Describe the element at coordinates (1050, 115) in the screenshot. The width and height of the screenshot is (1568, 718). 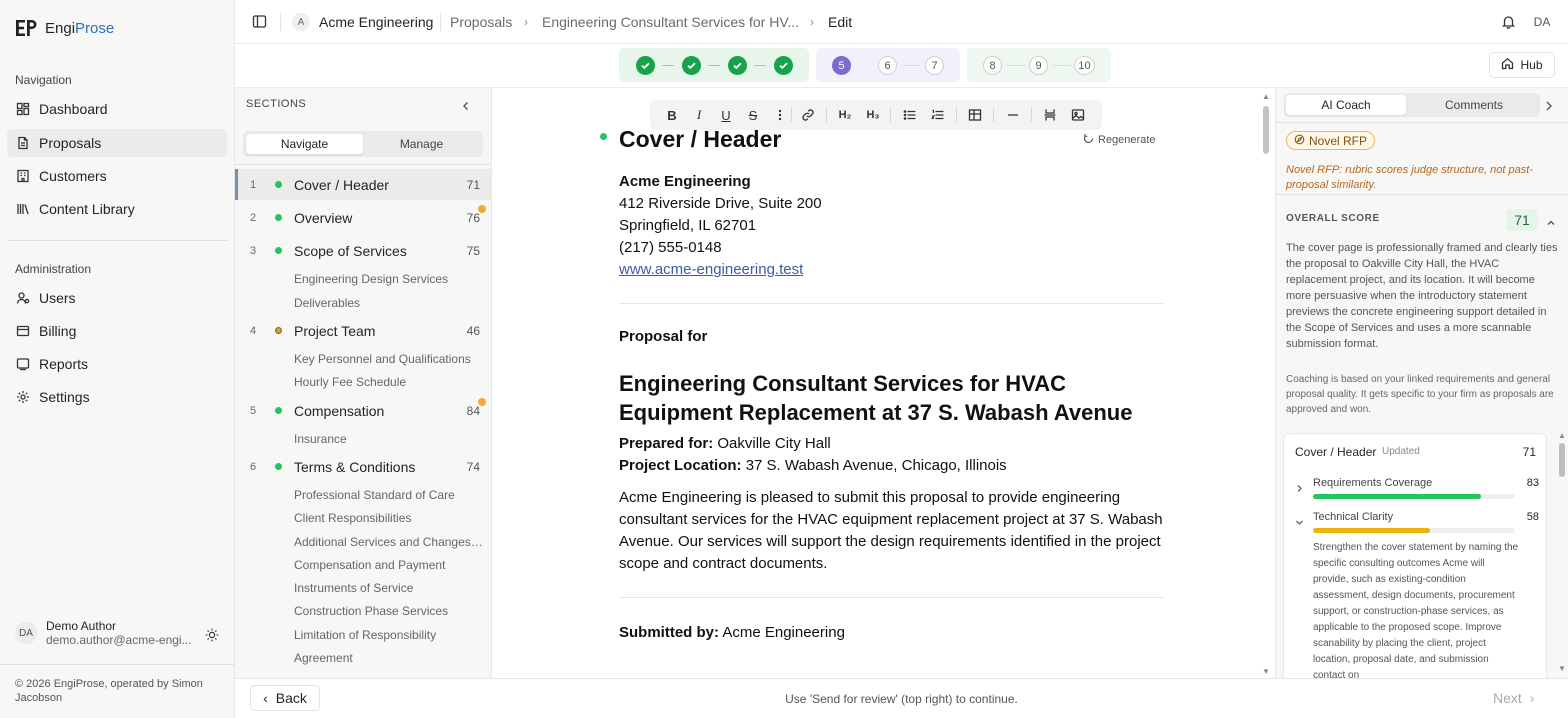
I see `page-break-icon` at that location.